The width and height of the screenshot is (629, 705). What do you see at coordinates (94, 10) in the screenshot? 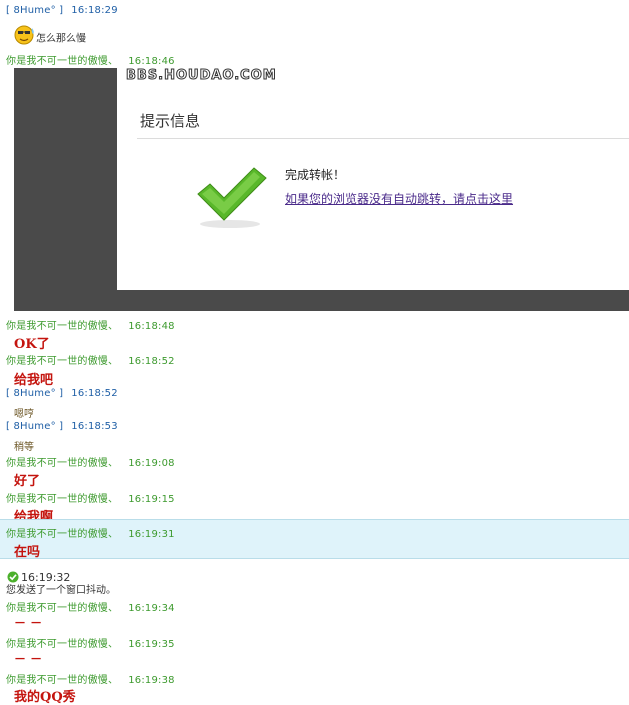
I see `timestamp: 16:18:29` at bounding box center [94, 10].